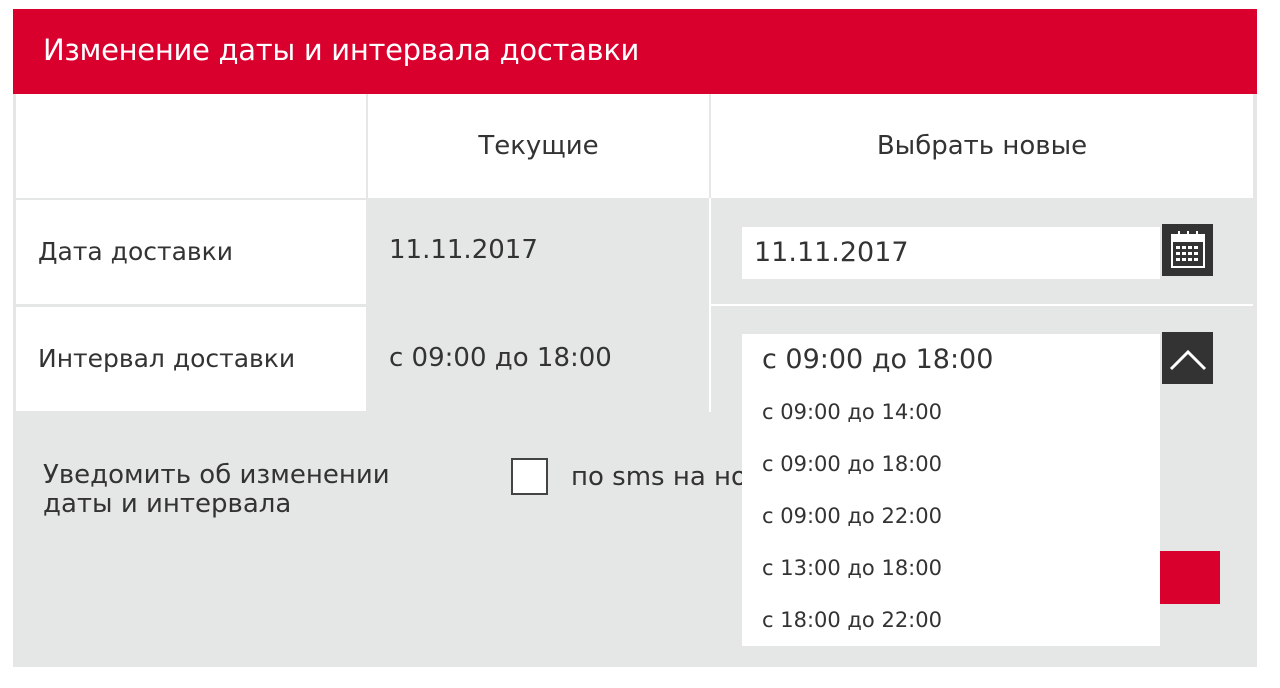 This screenshot has width=1280, height=688. I want to click on column-new-header: Выбрать новые, so click(982, 146).